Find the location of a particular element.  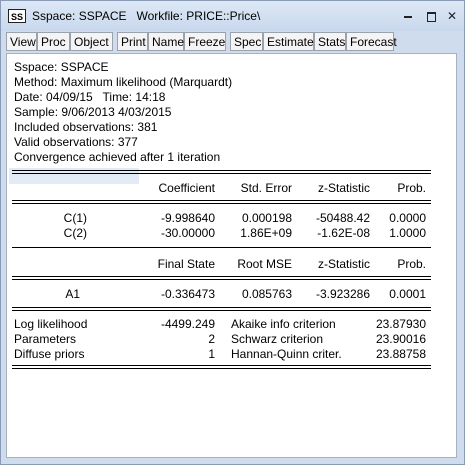

stat-label: Log likelihood is located at coordinates (51, 324).